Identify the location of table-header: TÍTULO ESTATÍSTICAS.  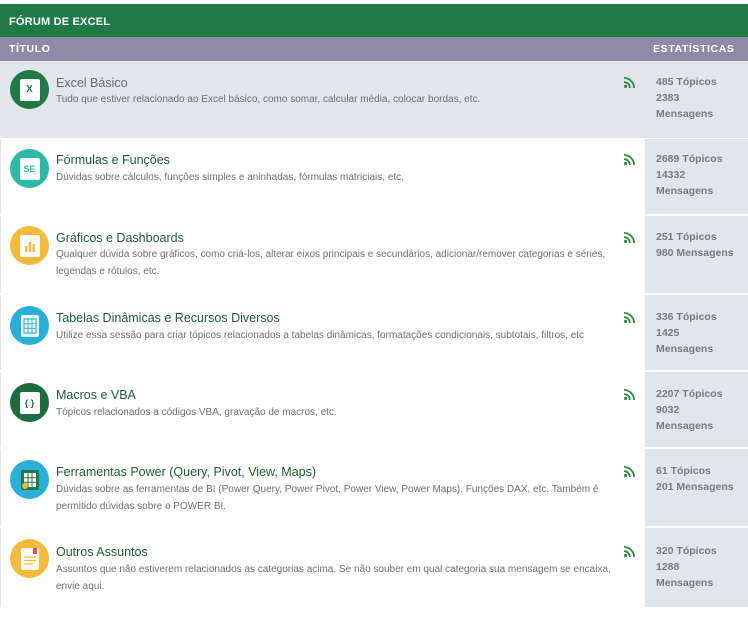
(374, 49).